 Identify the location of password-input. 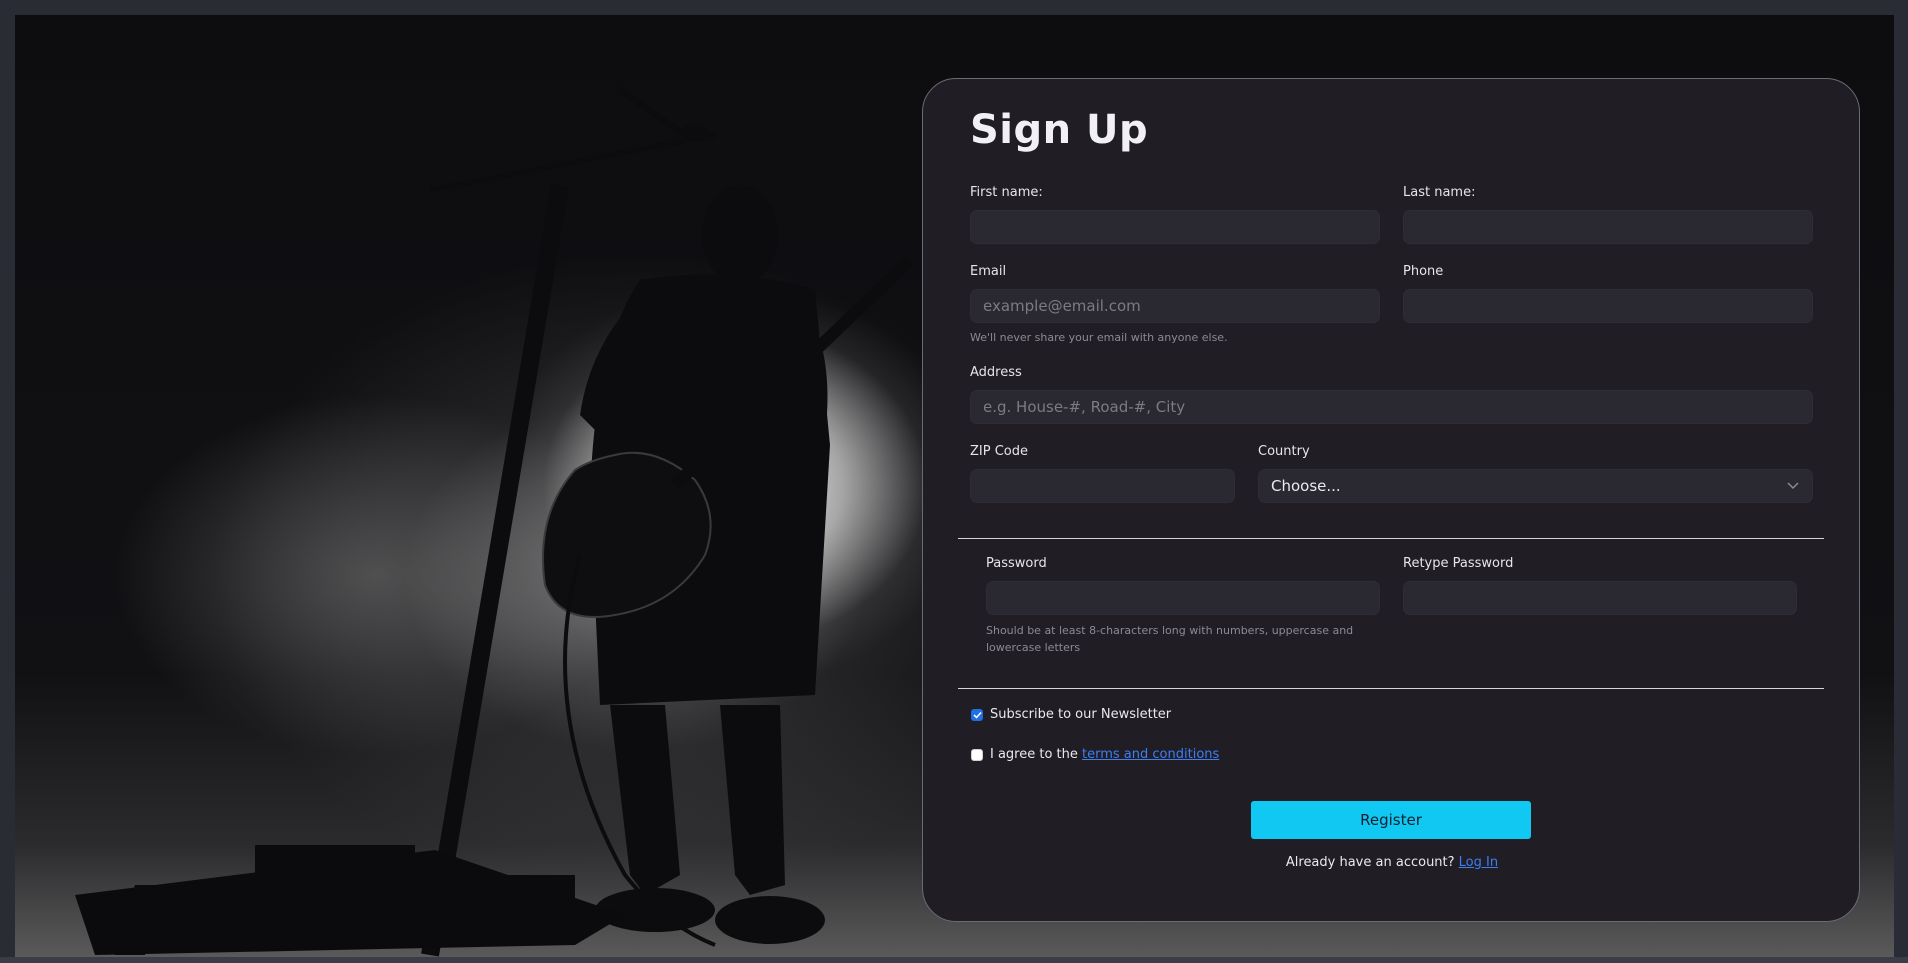
(1183, 598).